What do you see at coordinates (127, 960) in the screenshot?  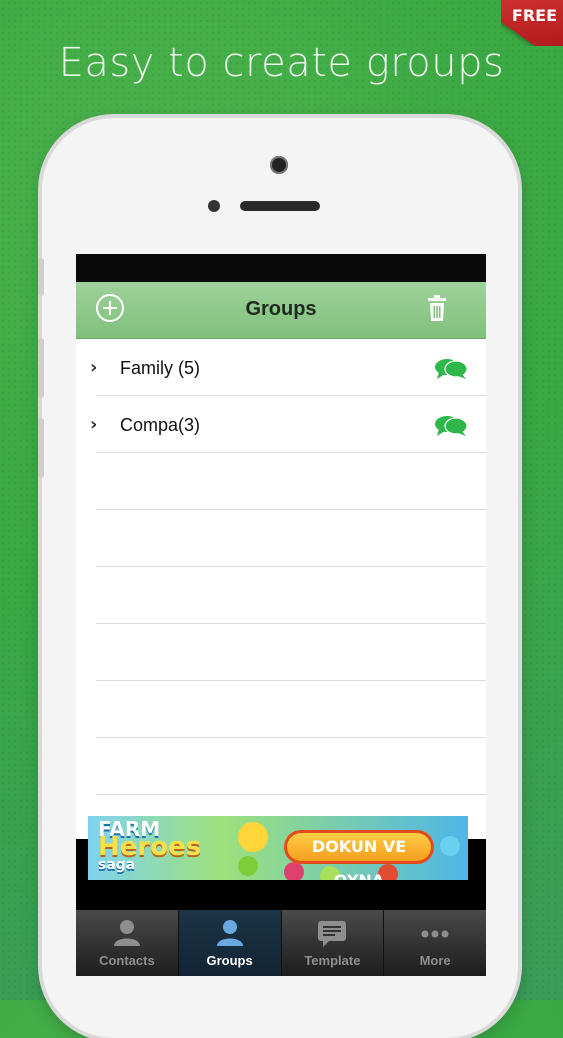 I see `tab-label: Contacts` at bounding box center [127, 960].